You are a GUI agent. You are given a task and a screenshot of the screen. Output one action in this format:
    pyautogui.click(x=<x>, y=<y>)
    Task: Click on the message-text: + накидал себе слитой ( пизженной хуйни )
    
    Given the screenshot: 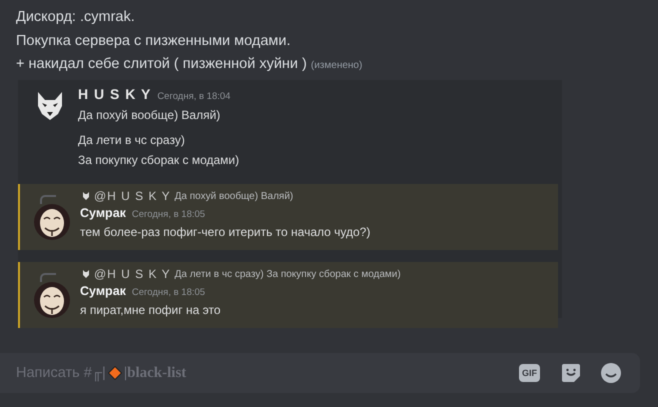 What is the action you would take?
    pyautogui.click(x=161, y=64)
    